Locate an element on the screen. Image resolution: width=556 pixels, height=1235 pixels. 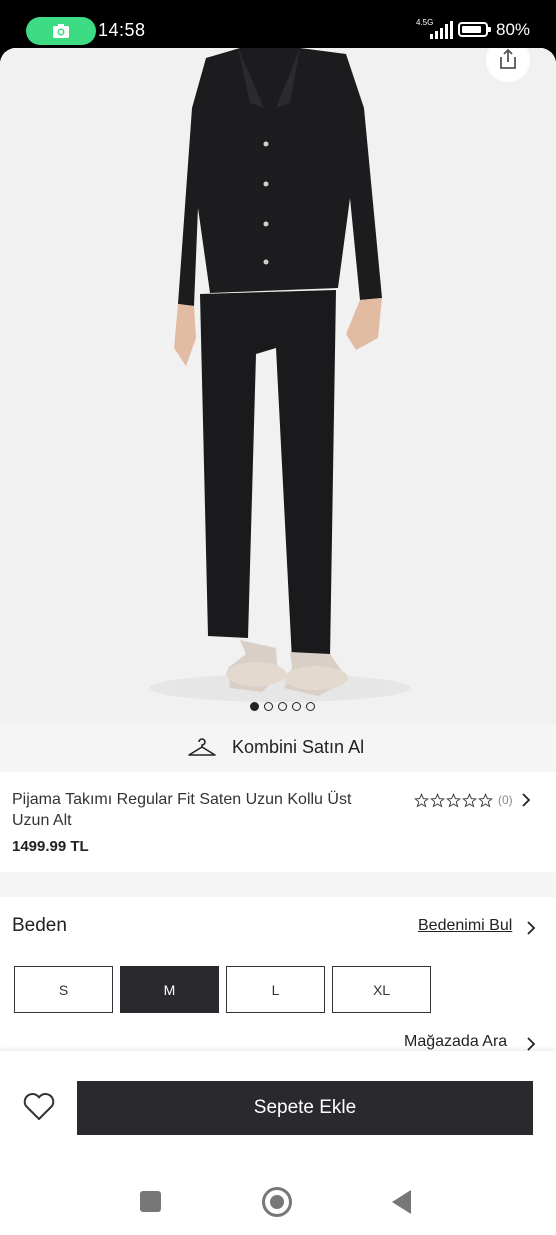
buy-combo-label: Kombini Satın Al is located at coordinates (298, 747).